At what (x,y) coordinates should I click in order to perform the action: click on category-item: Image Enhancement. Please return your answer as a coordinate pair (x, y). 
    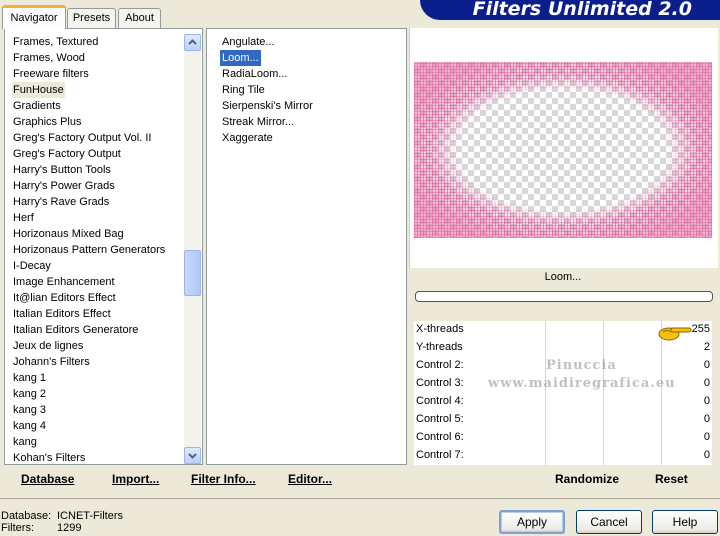
    Looking at the image, I should click on (64, 282).